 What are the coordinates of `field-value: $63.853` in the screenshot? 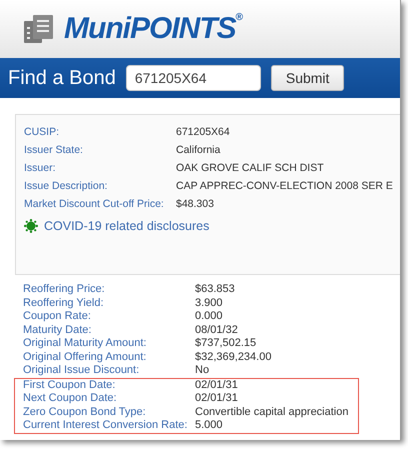 It's located at (215, 289).